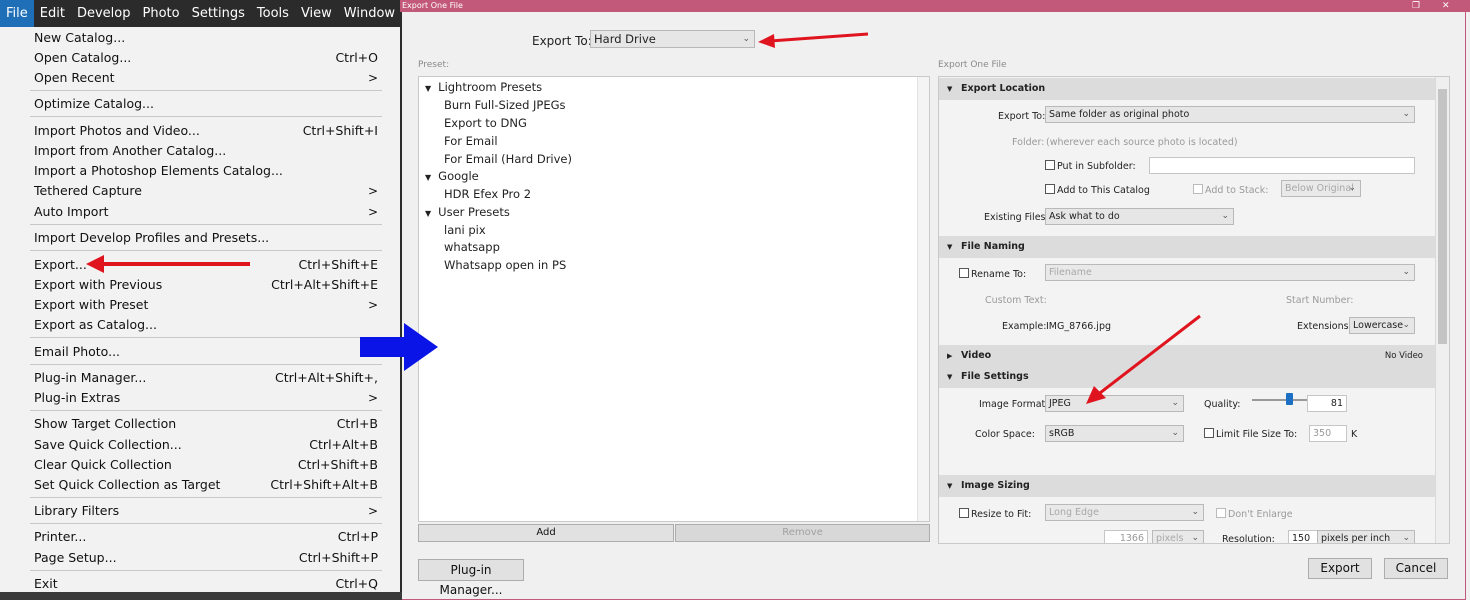  What do you see at coordinates (1187, 486) in the screenshot?
I see `section-image-sizing: ▼ Image Sizing` at bounding box center [1187, 486].